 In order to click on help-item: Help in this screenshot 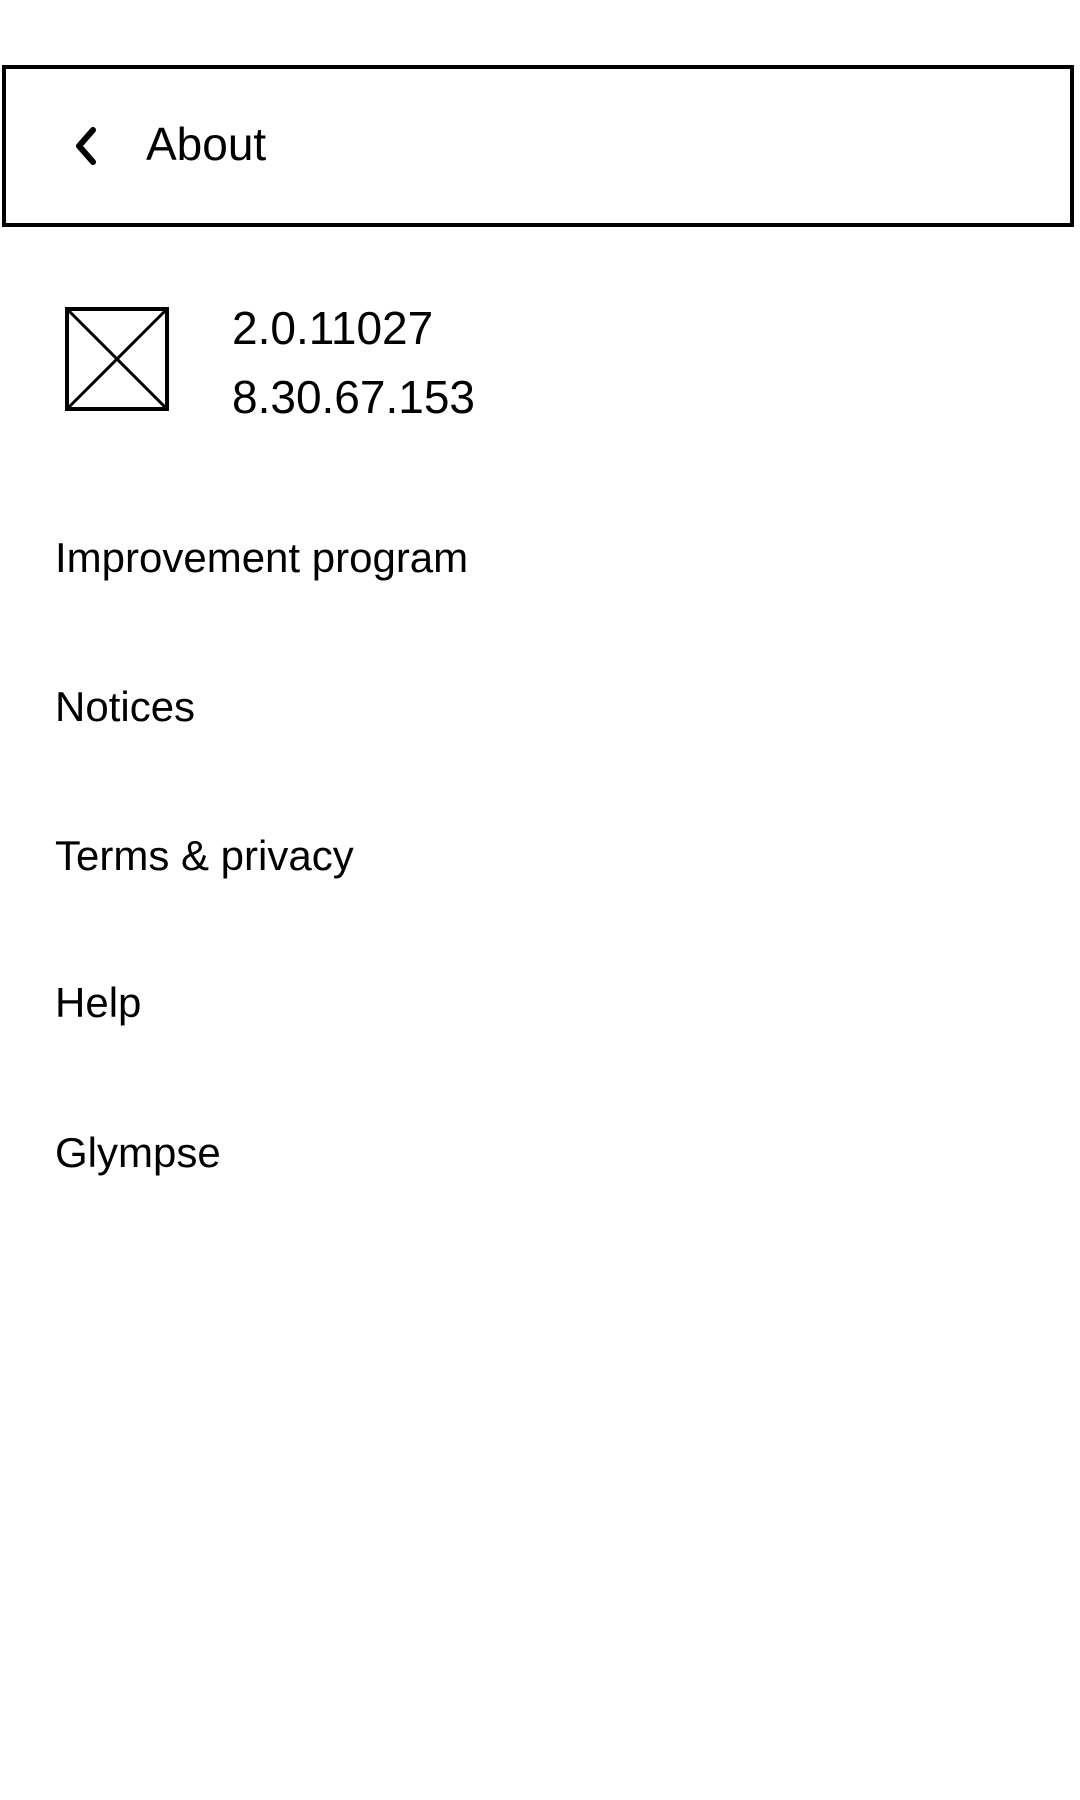, I will do `click(540, 1003)`.